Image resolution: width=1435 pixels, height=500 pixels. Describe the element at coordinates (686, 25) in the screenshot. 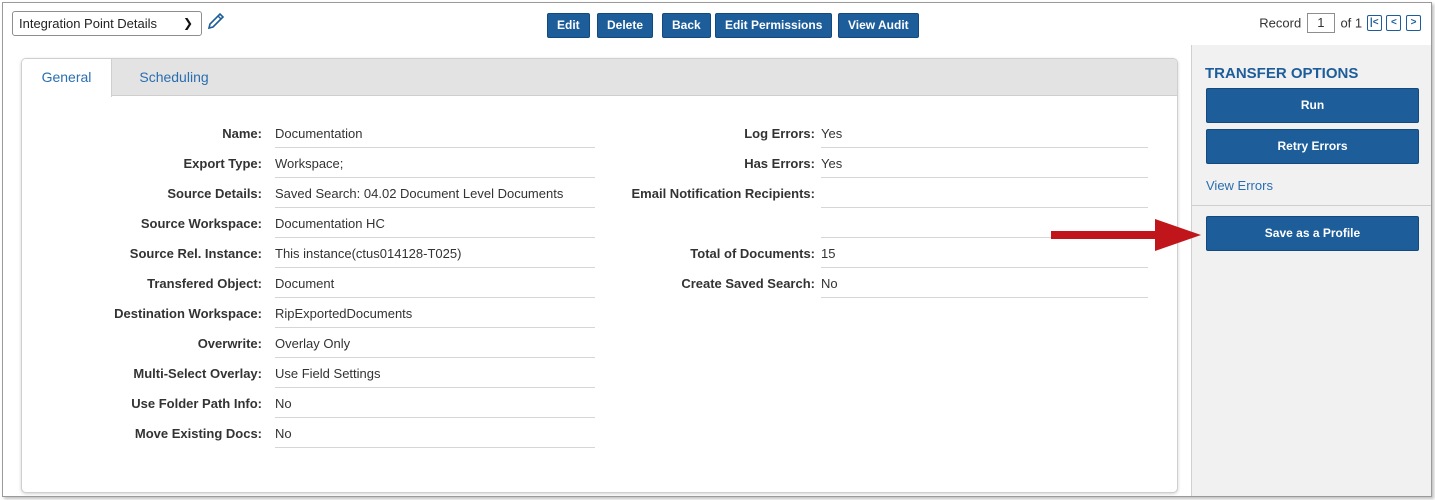

I see `back-button: Back` at that location.